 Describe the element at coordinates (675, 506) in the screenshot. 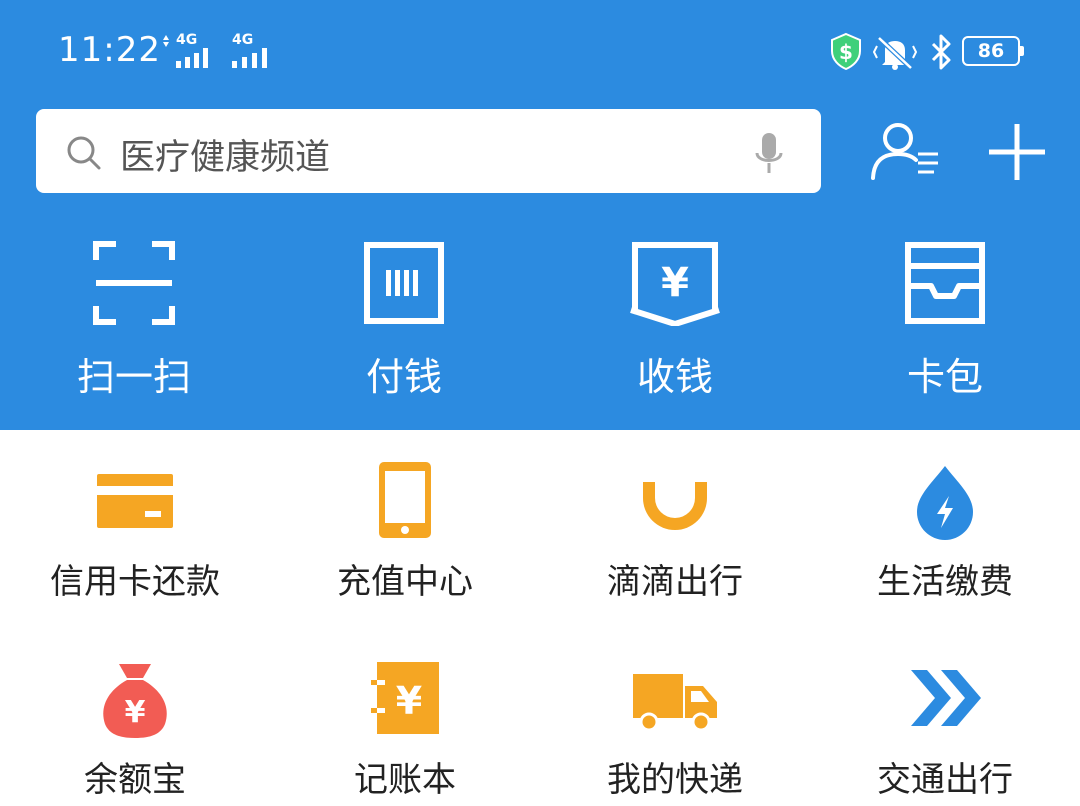

I see `didi-icon` at that location.